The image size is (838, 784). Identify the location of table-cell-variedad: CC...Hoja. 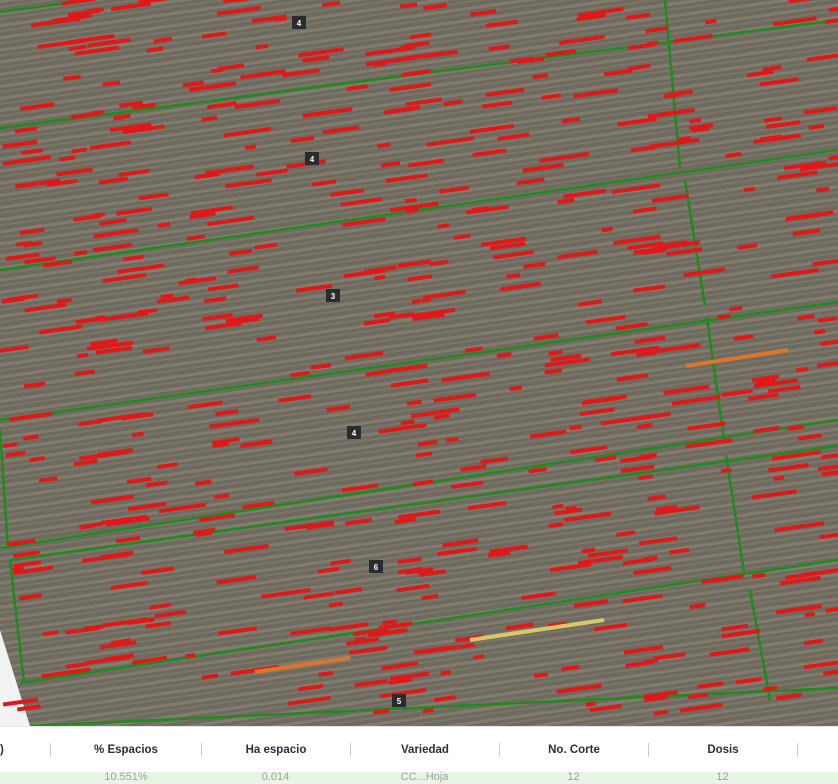
(424, 777).